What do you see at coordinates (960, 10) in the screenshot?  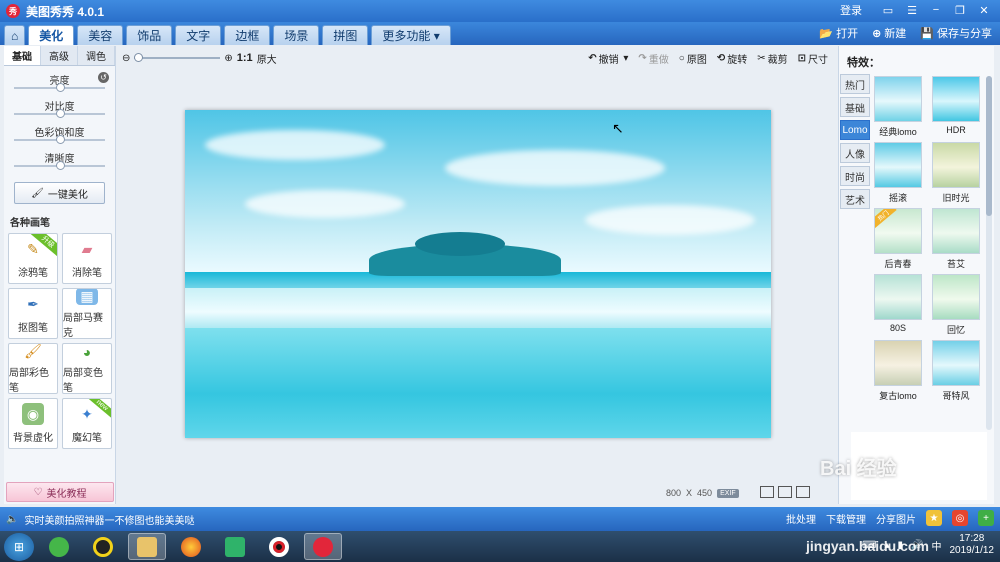 I see `maximize-icon: ❐` at bounding box center [960, 10].